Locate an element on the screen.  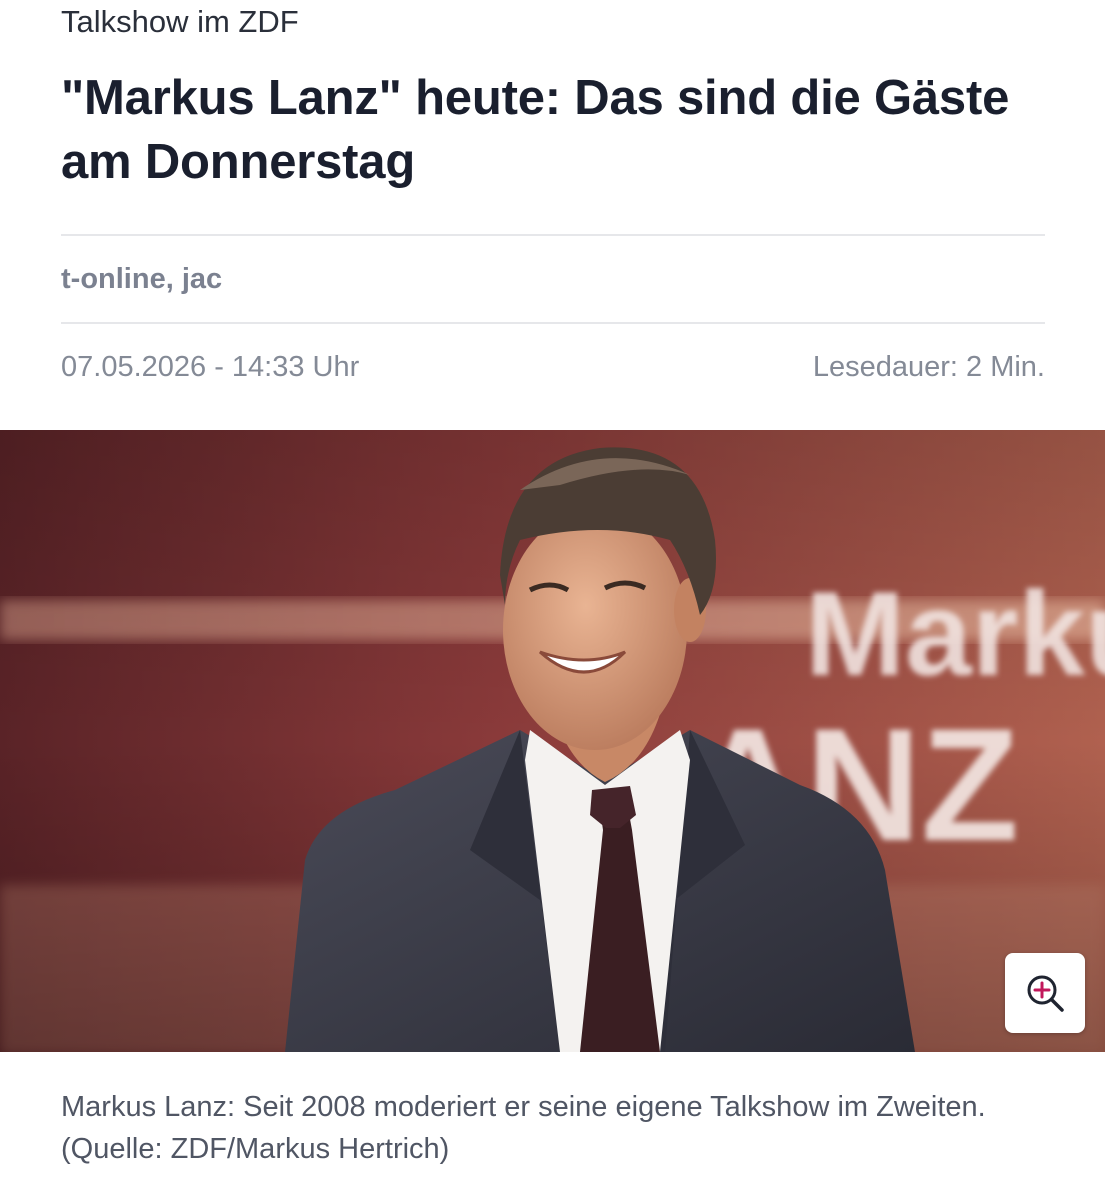
article-meta: 07.05.2026 - 14:33 Uhr Lesedauer: 2 Min. is located at coordinates (553, 367).